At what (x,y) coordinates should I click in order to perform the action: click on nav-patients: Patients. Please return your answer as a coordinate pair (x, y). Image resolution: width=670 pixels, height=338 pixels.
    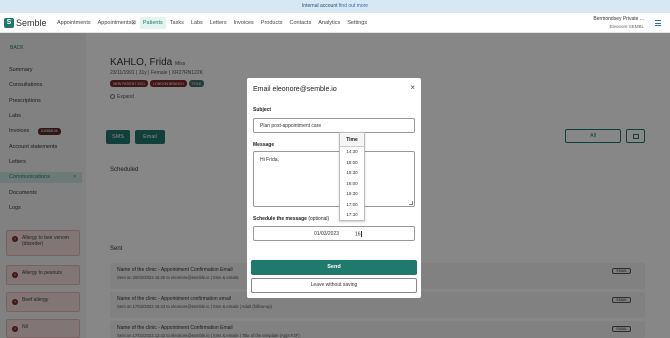
    Looking at the image, I should click on (152, 22).